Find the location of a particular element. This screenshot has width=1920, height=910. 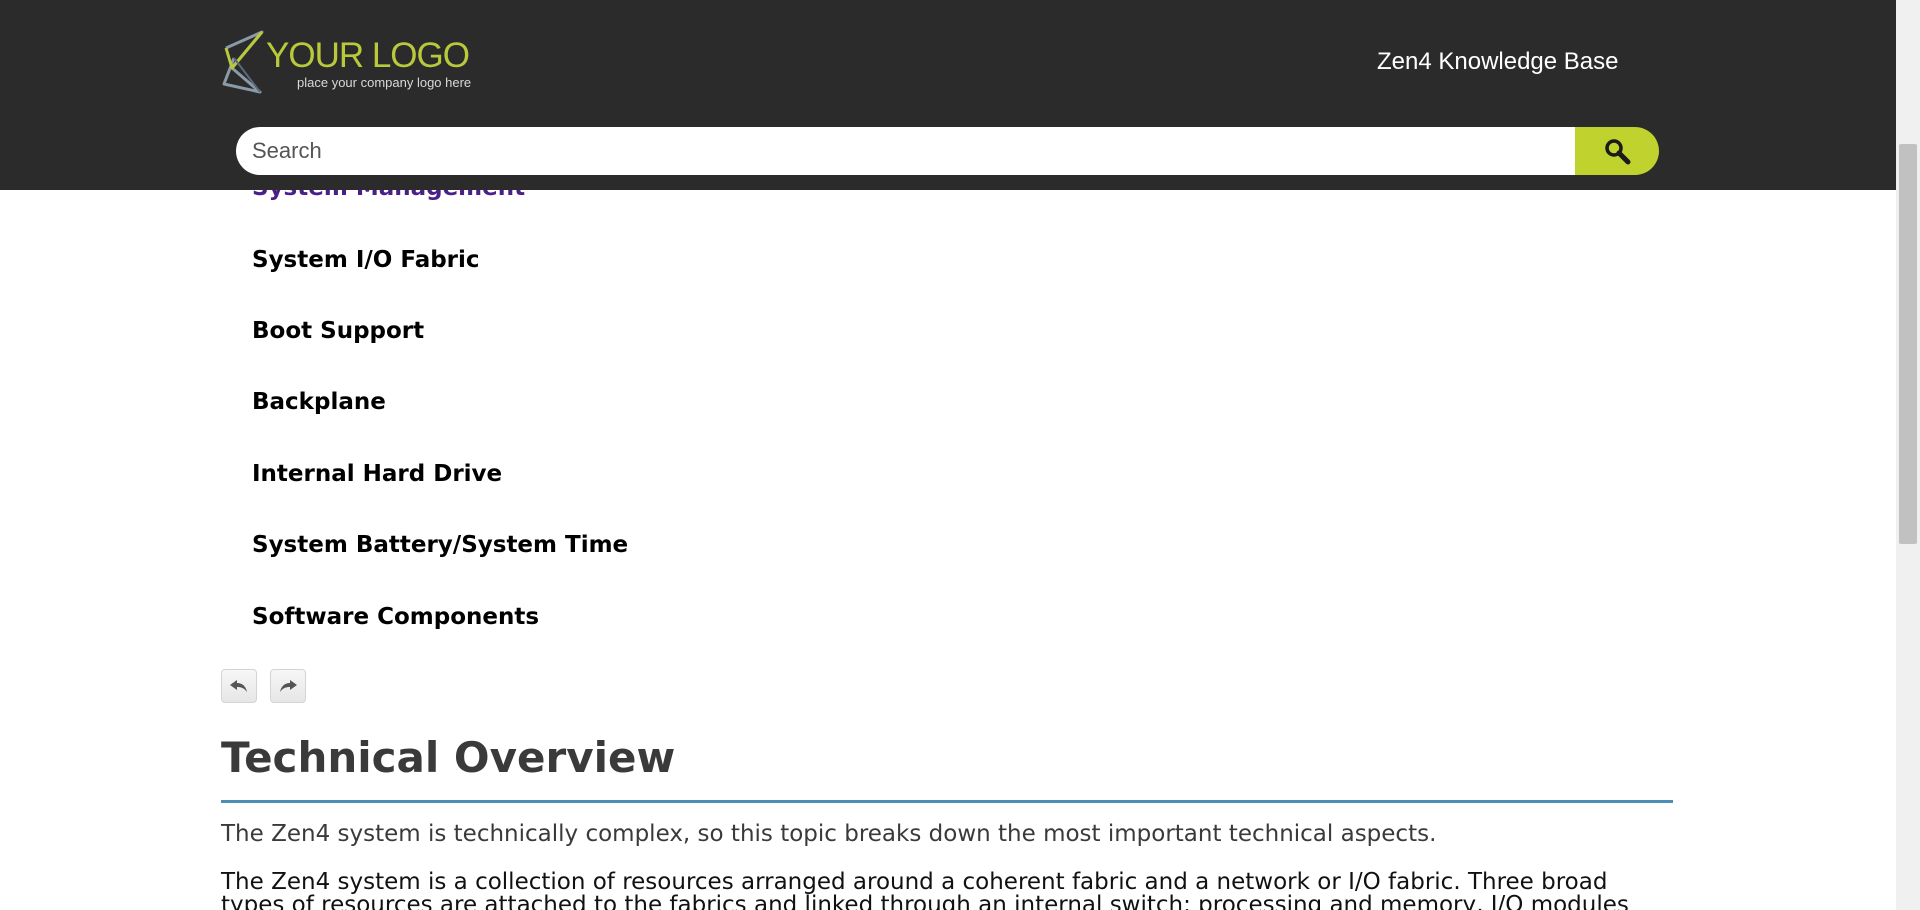

search-input is located at coordinates (905, 151).